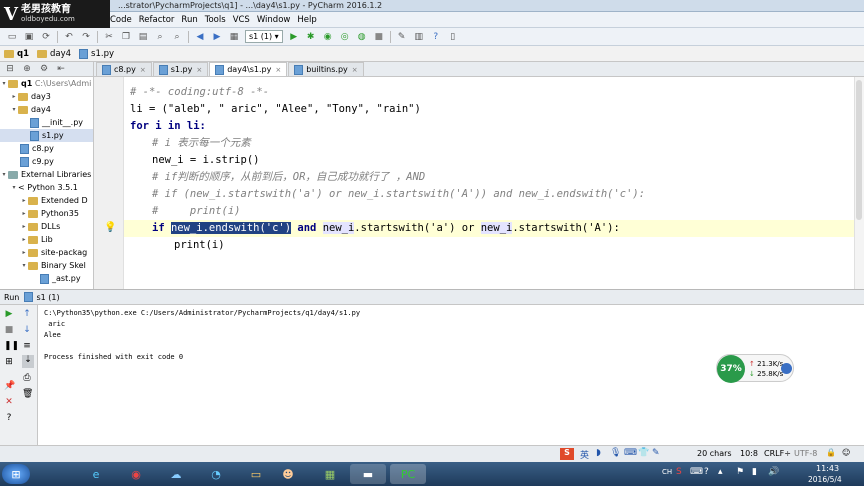 The width and height of the screenshot is (864, 486). Describe the element at coordinates (54, 54) in the screenshot. I see `breadcrumb-item: day4` at that location.